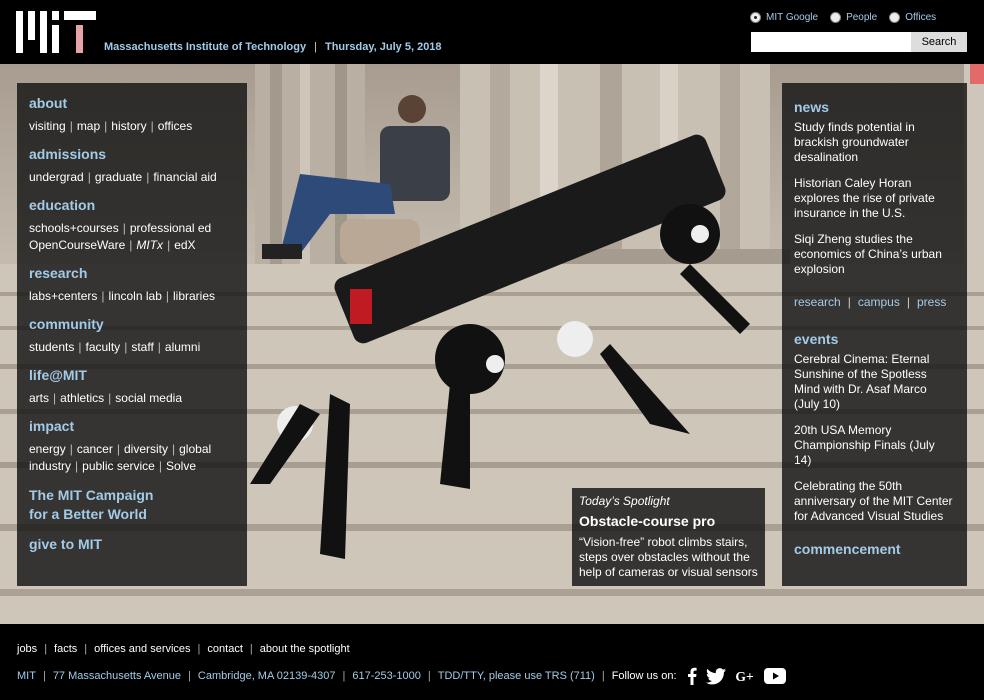 The width and height of the screenshot is (984, 700). What do you see at coordinates (874, 549) in the screenshot?
I see `commencement-link: commencement` at bounding box center [874, 549].